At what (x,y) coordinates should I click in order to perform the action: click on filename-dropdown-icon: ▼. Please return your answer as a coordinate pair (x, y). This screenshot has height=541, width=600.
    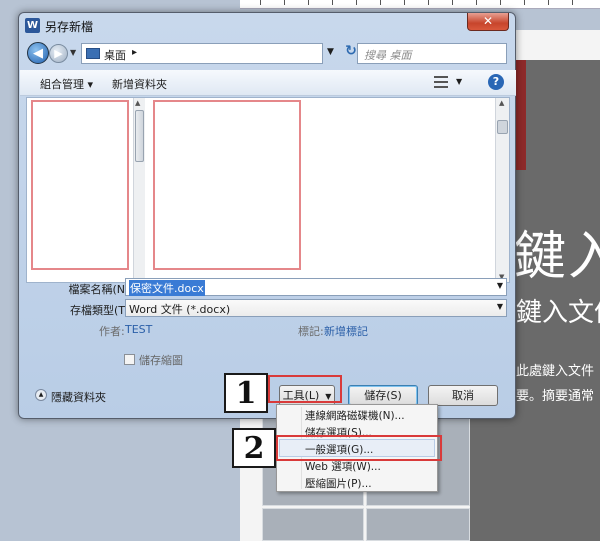
    Looking at the image, I should click on (500, 285).